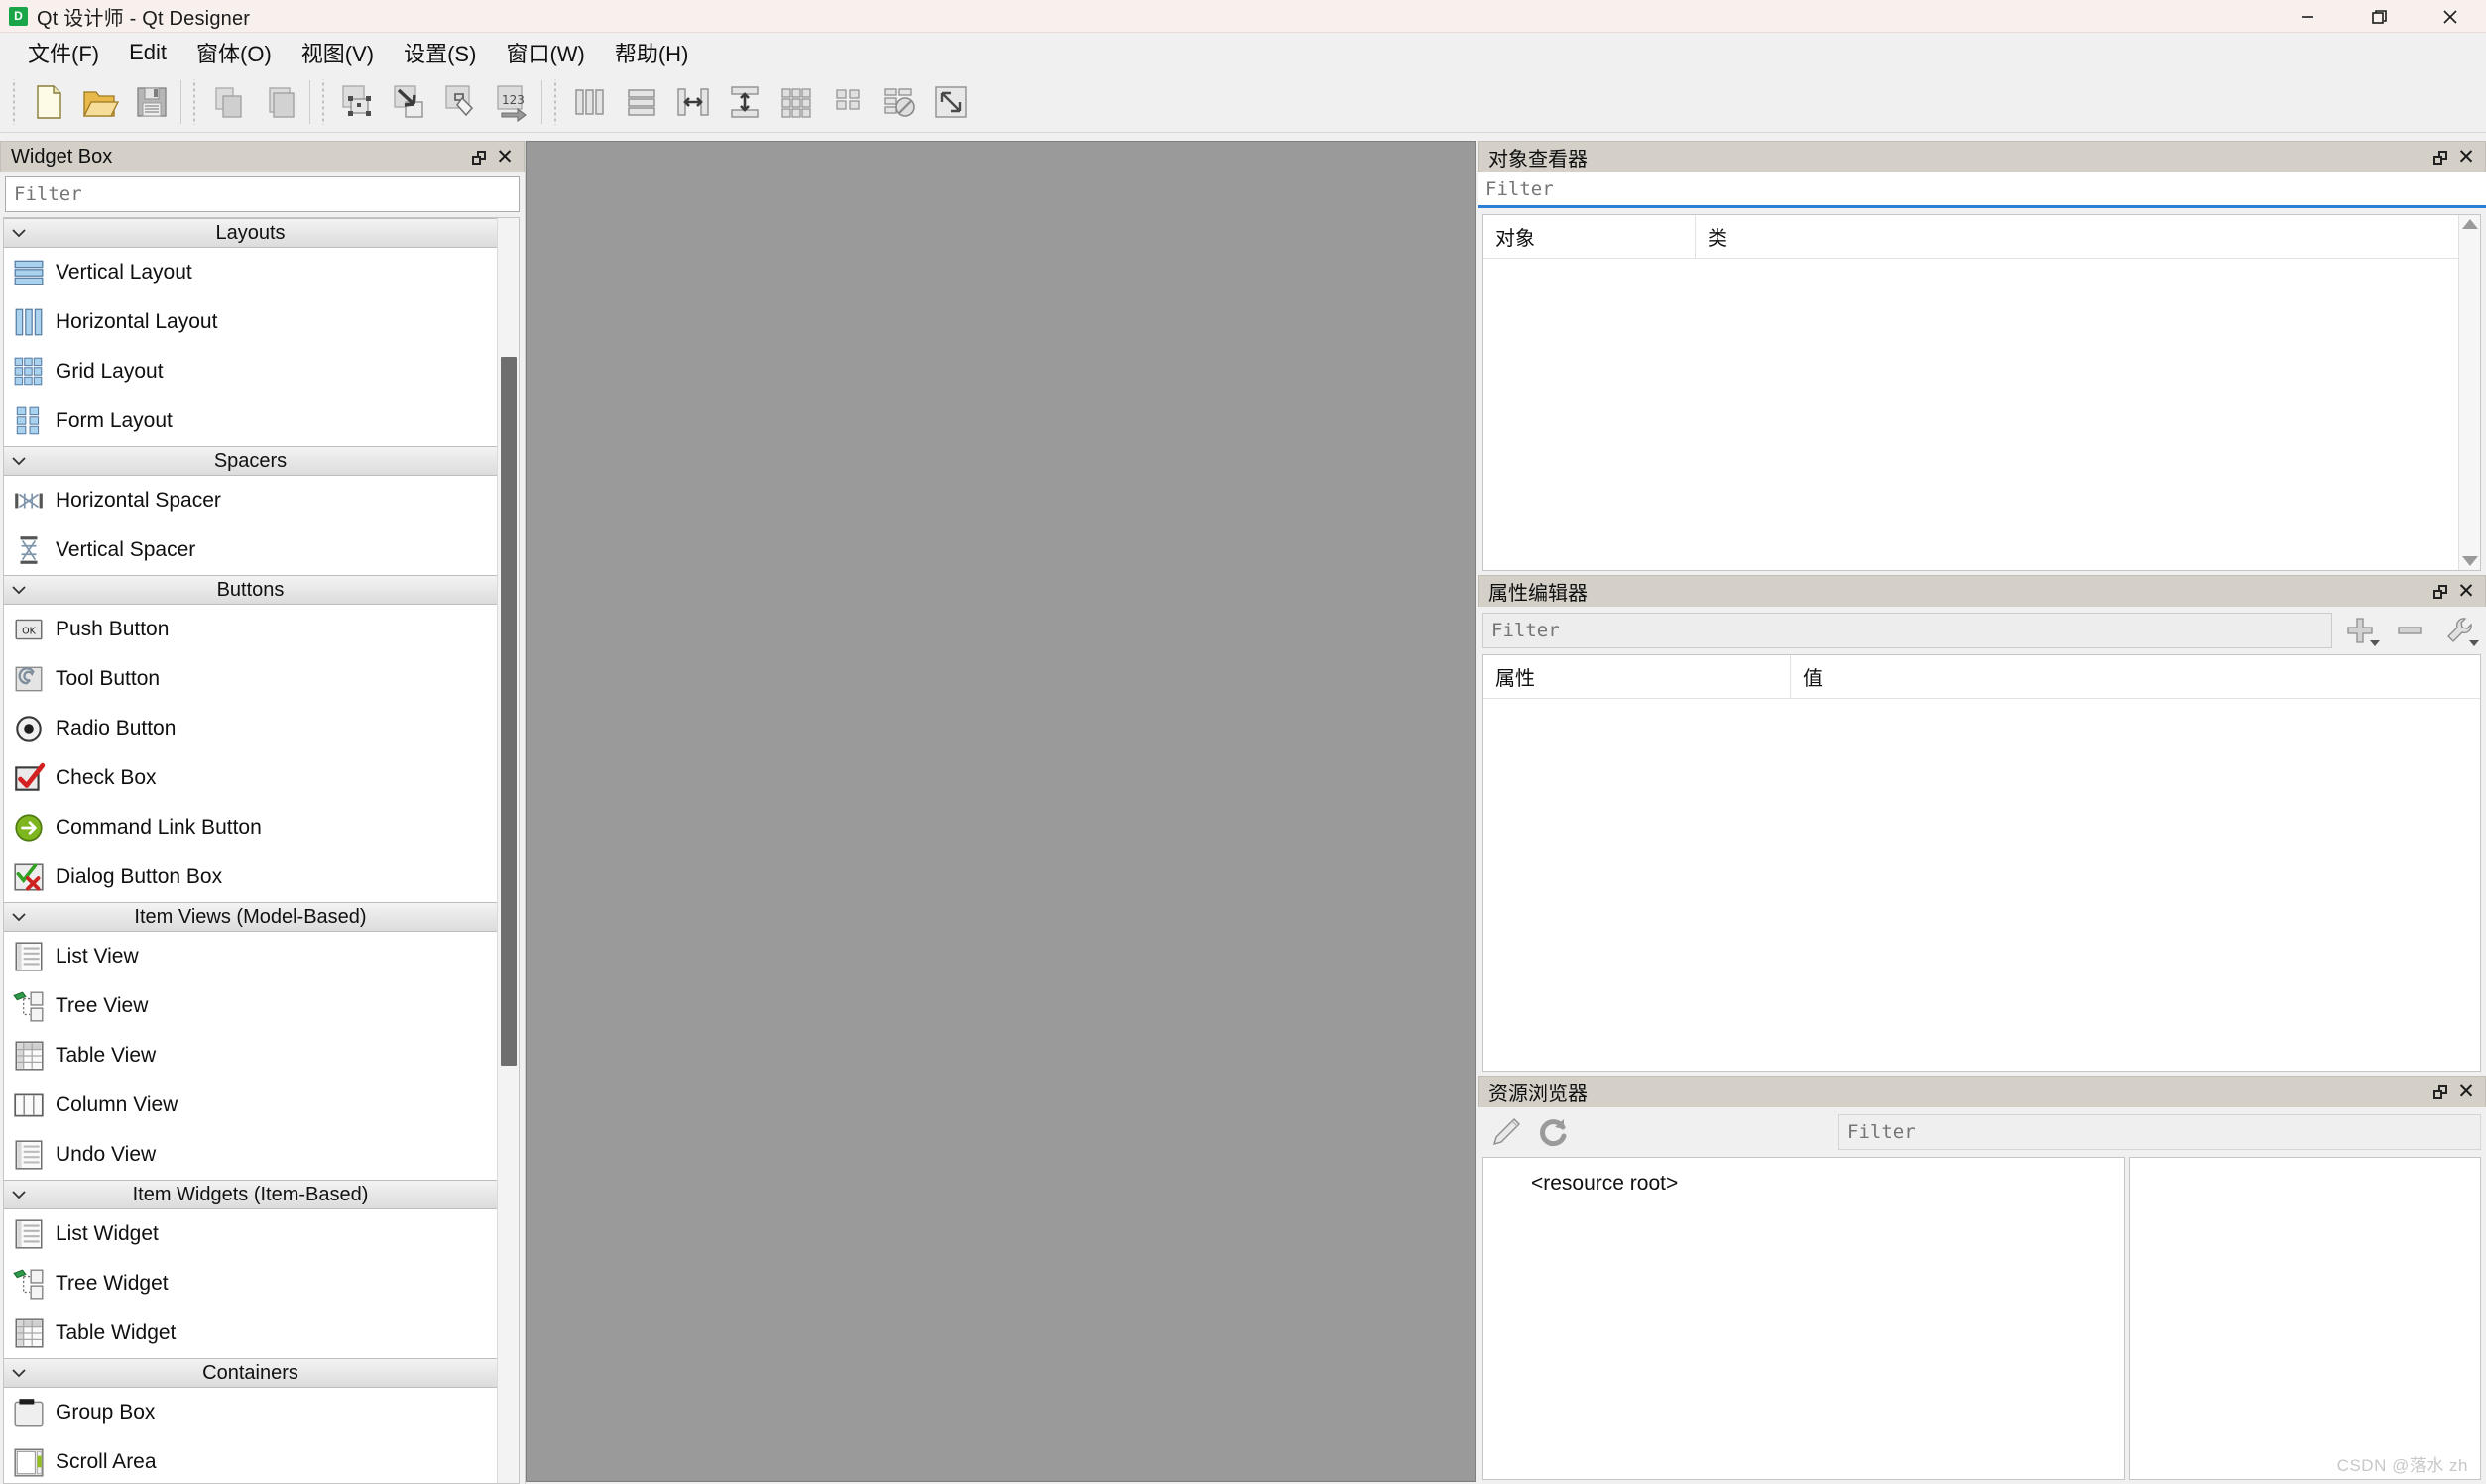 This screenshot has width=2486, height=1484. Describe the element at coordinates (2440, 158) in the screenshot. I see `object-inspector-float-button` at that location.